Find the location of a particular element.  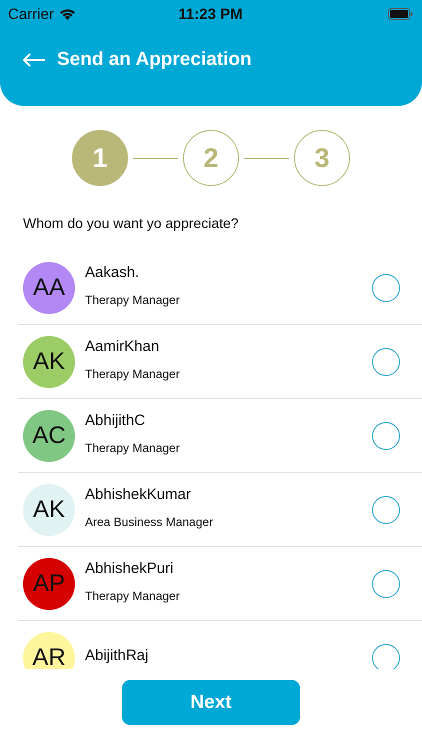

step-indicator: 1 is located at coordinates (100, 158).